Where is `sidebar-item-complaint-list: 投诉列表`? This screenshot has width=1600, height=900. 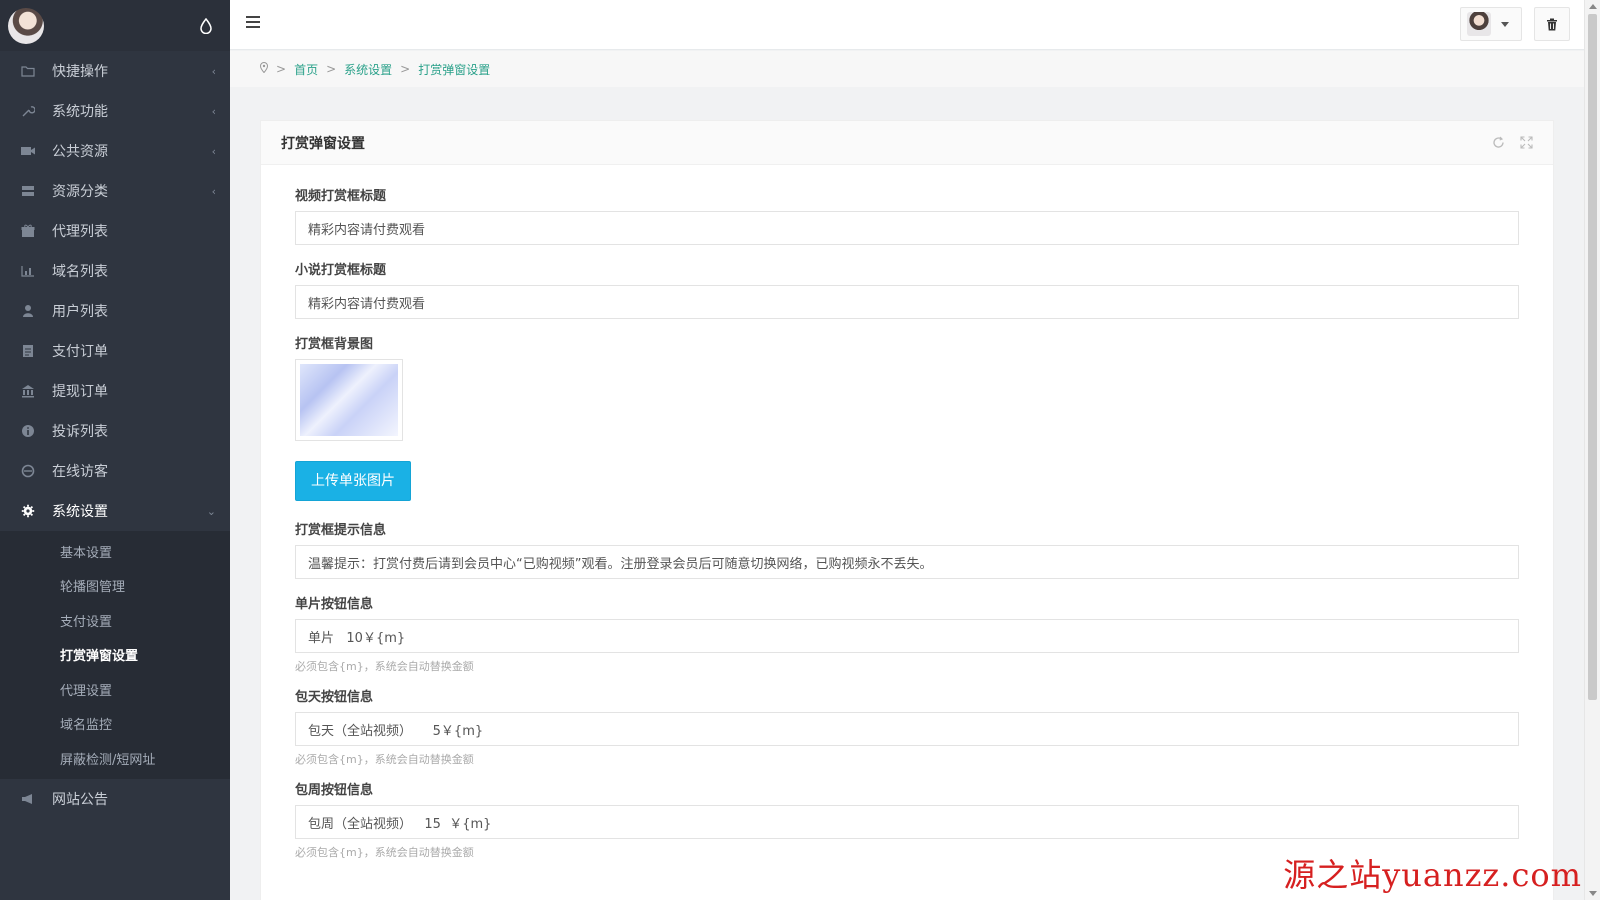 sidebar-item-complaint-list: 投诉列表 is located at coordinates (115, 431).